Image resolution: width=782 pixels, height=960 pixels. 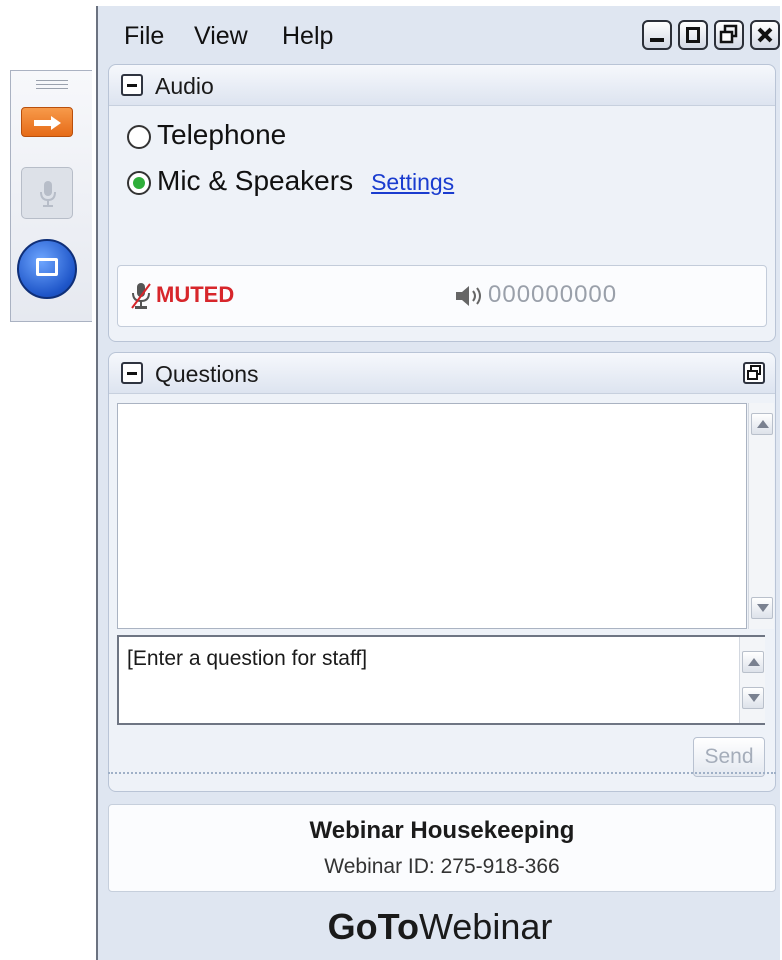 I want to click on show-hide-panel-button, so click(x=47, y=122).